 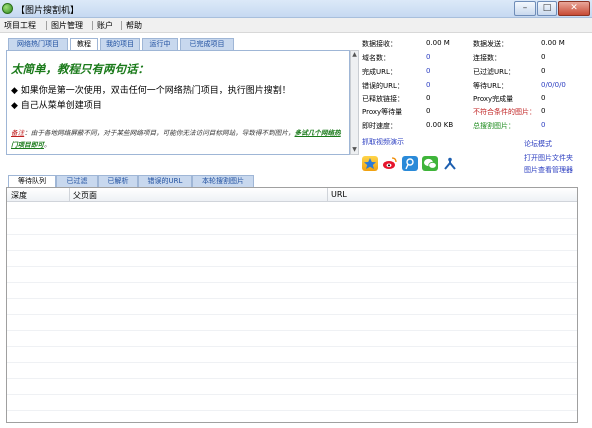 What do you see at coordinates (548, 158) in the screenshot?
I see `open-folder-link: 打开图片文件夹` at bounding box center [548, 158].